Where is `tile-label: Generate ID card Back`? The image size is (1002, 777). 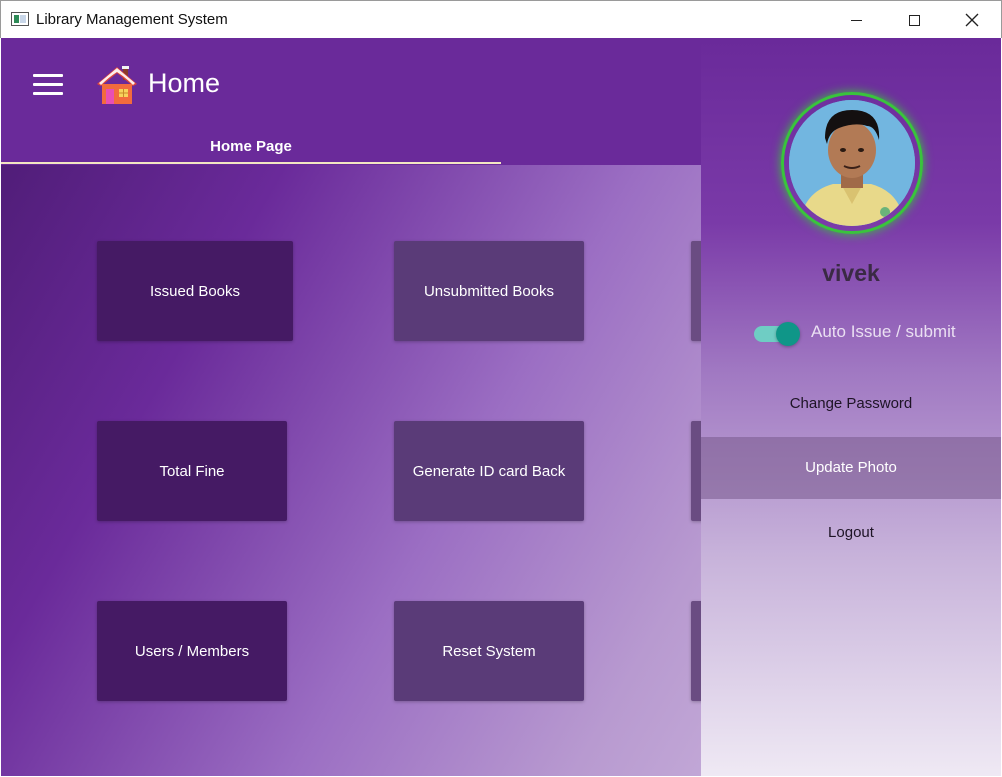
tile-label: Generate ID card Back is located at coordinates (489, 471).